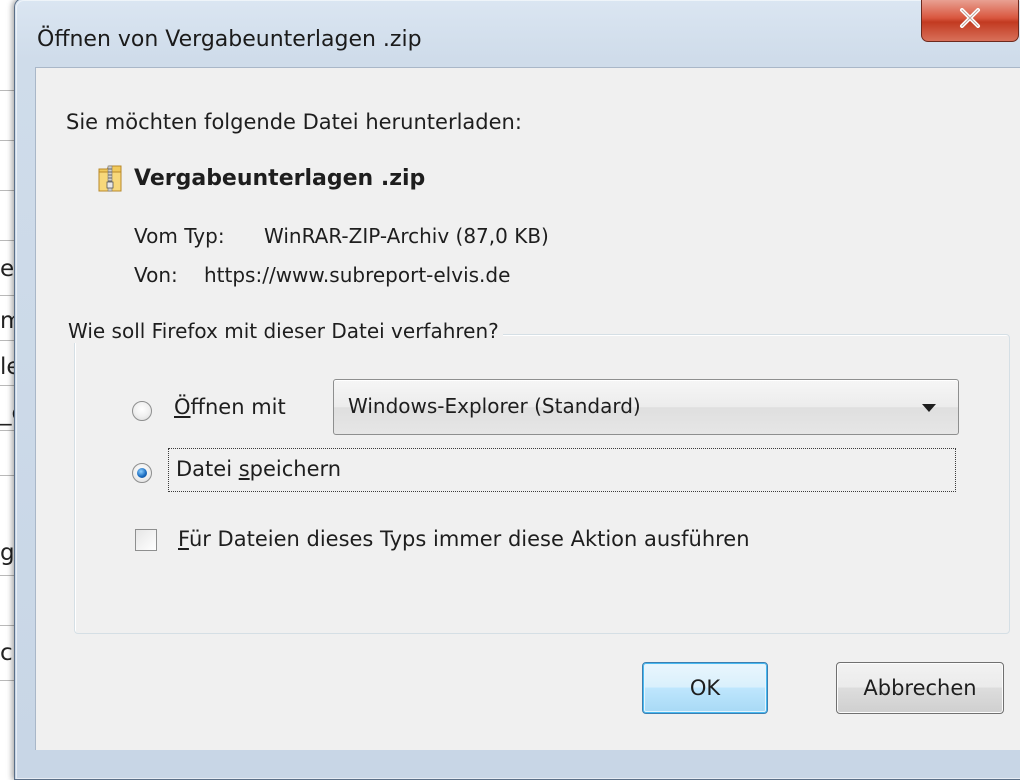  Describe the element at coordinates (146, 540) in the screenshot. I see `always-do-checkbox` at that location.